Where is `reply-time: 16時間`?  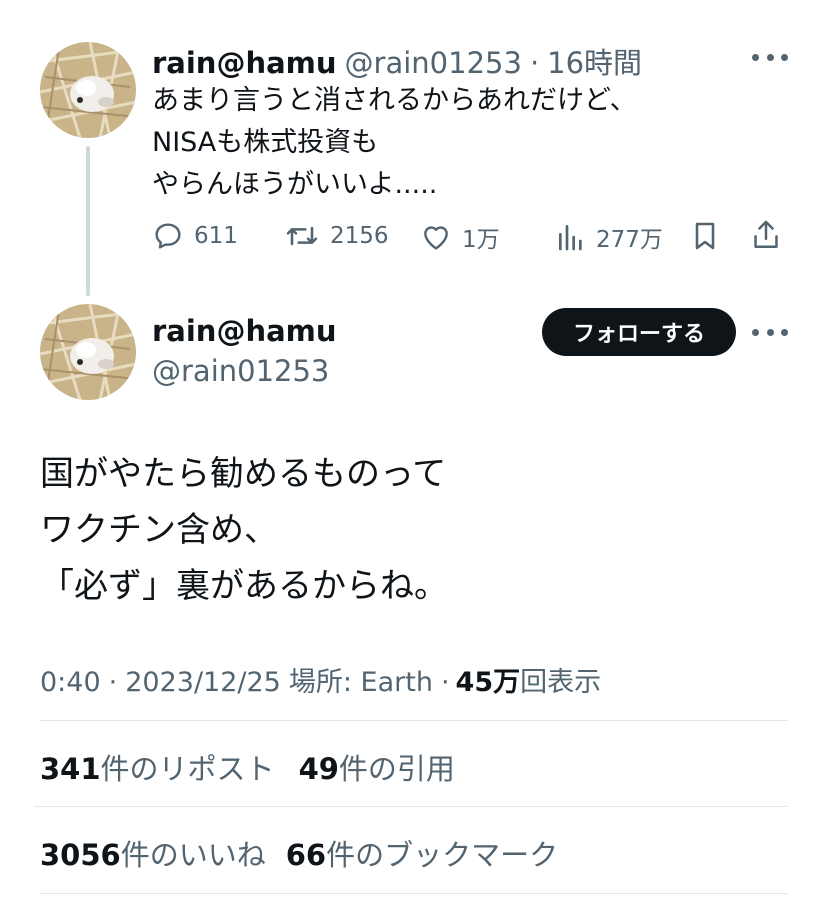
reply-time: 16時間 is located at coordinates (594, 61).